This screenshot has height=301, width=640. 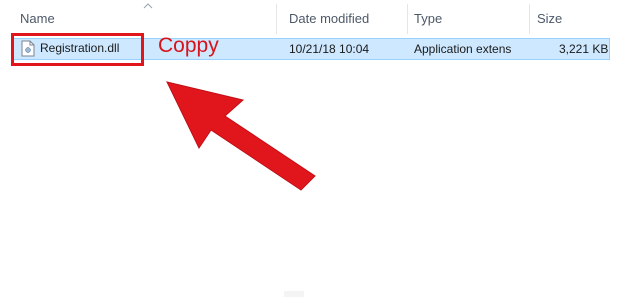 I want to click on red-highlight-box, so click(x=77, y=49).